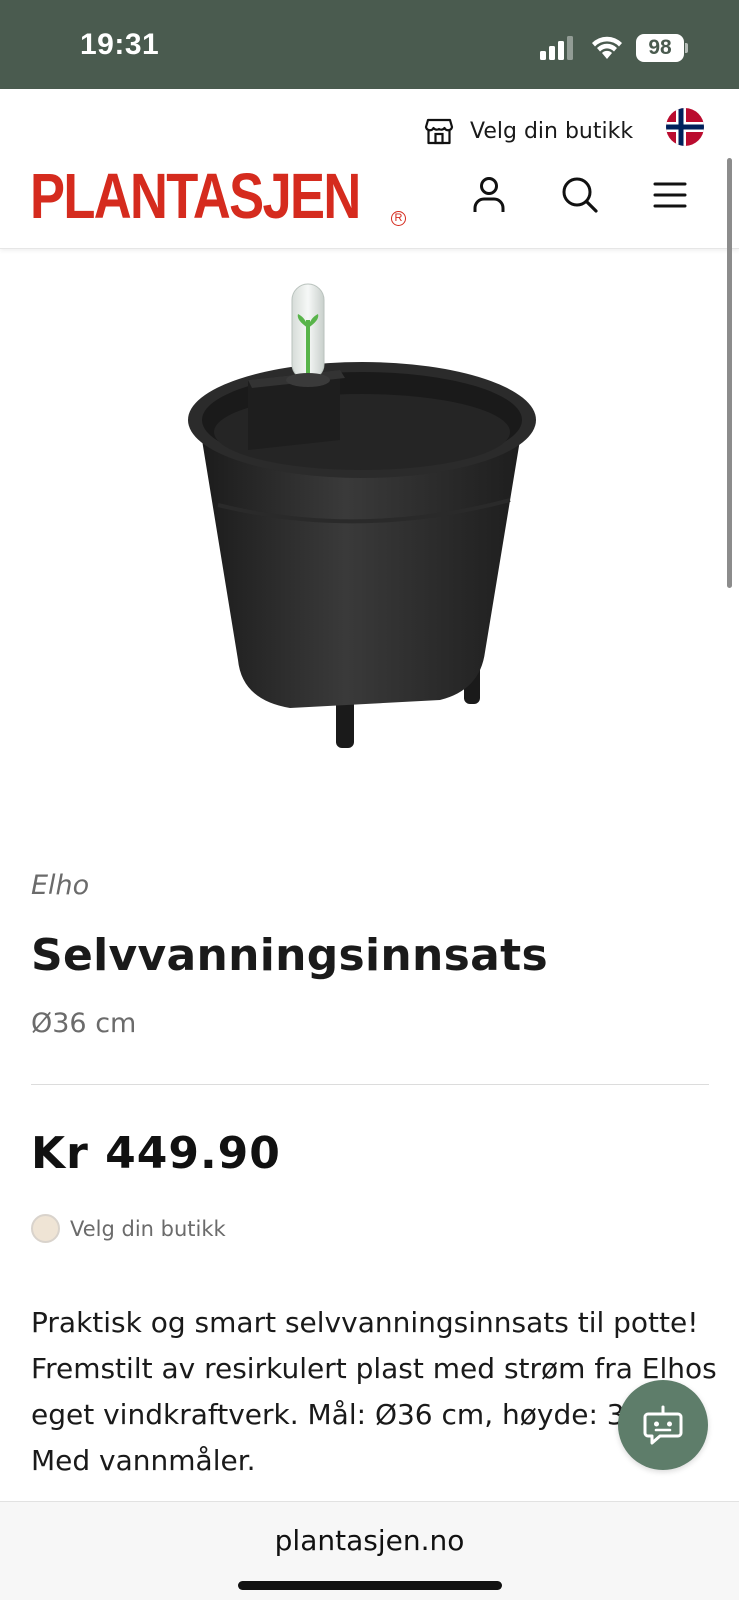 This screenshot has height=1600, width=739. What do you see at coordinates (398, 218) in the screenshot?
I see `registered-mark: R` at bounding box center [398, 218].